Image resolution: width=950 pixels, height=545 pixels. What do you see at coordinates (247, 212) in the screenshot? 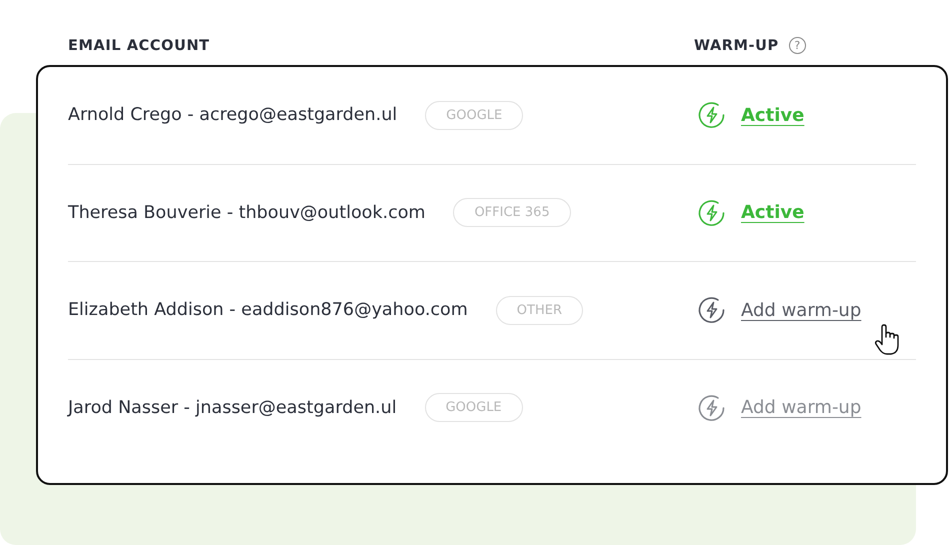
I see `email-account: Theresa Bouverie - thbouv@outlook.com` at bounding box center [247, 212].